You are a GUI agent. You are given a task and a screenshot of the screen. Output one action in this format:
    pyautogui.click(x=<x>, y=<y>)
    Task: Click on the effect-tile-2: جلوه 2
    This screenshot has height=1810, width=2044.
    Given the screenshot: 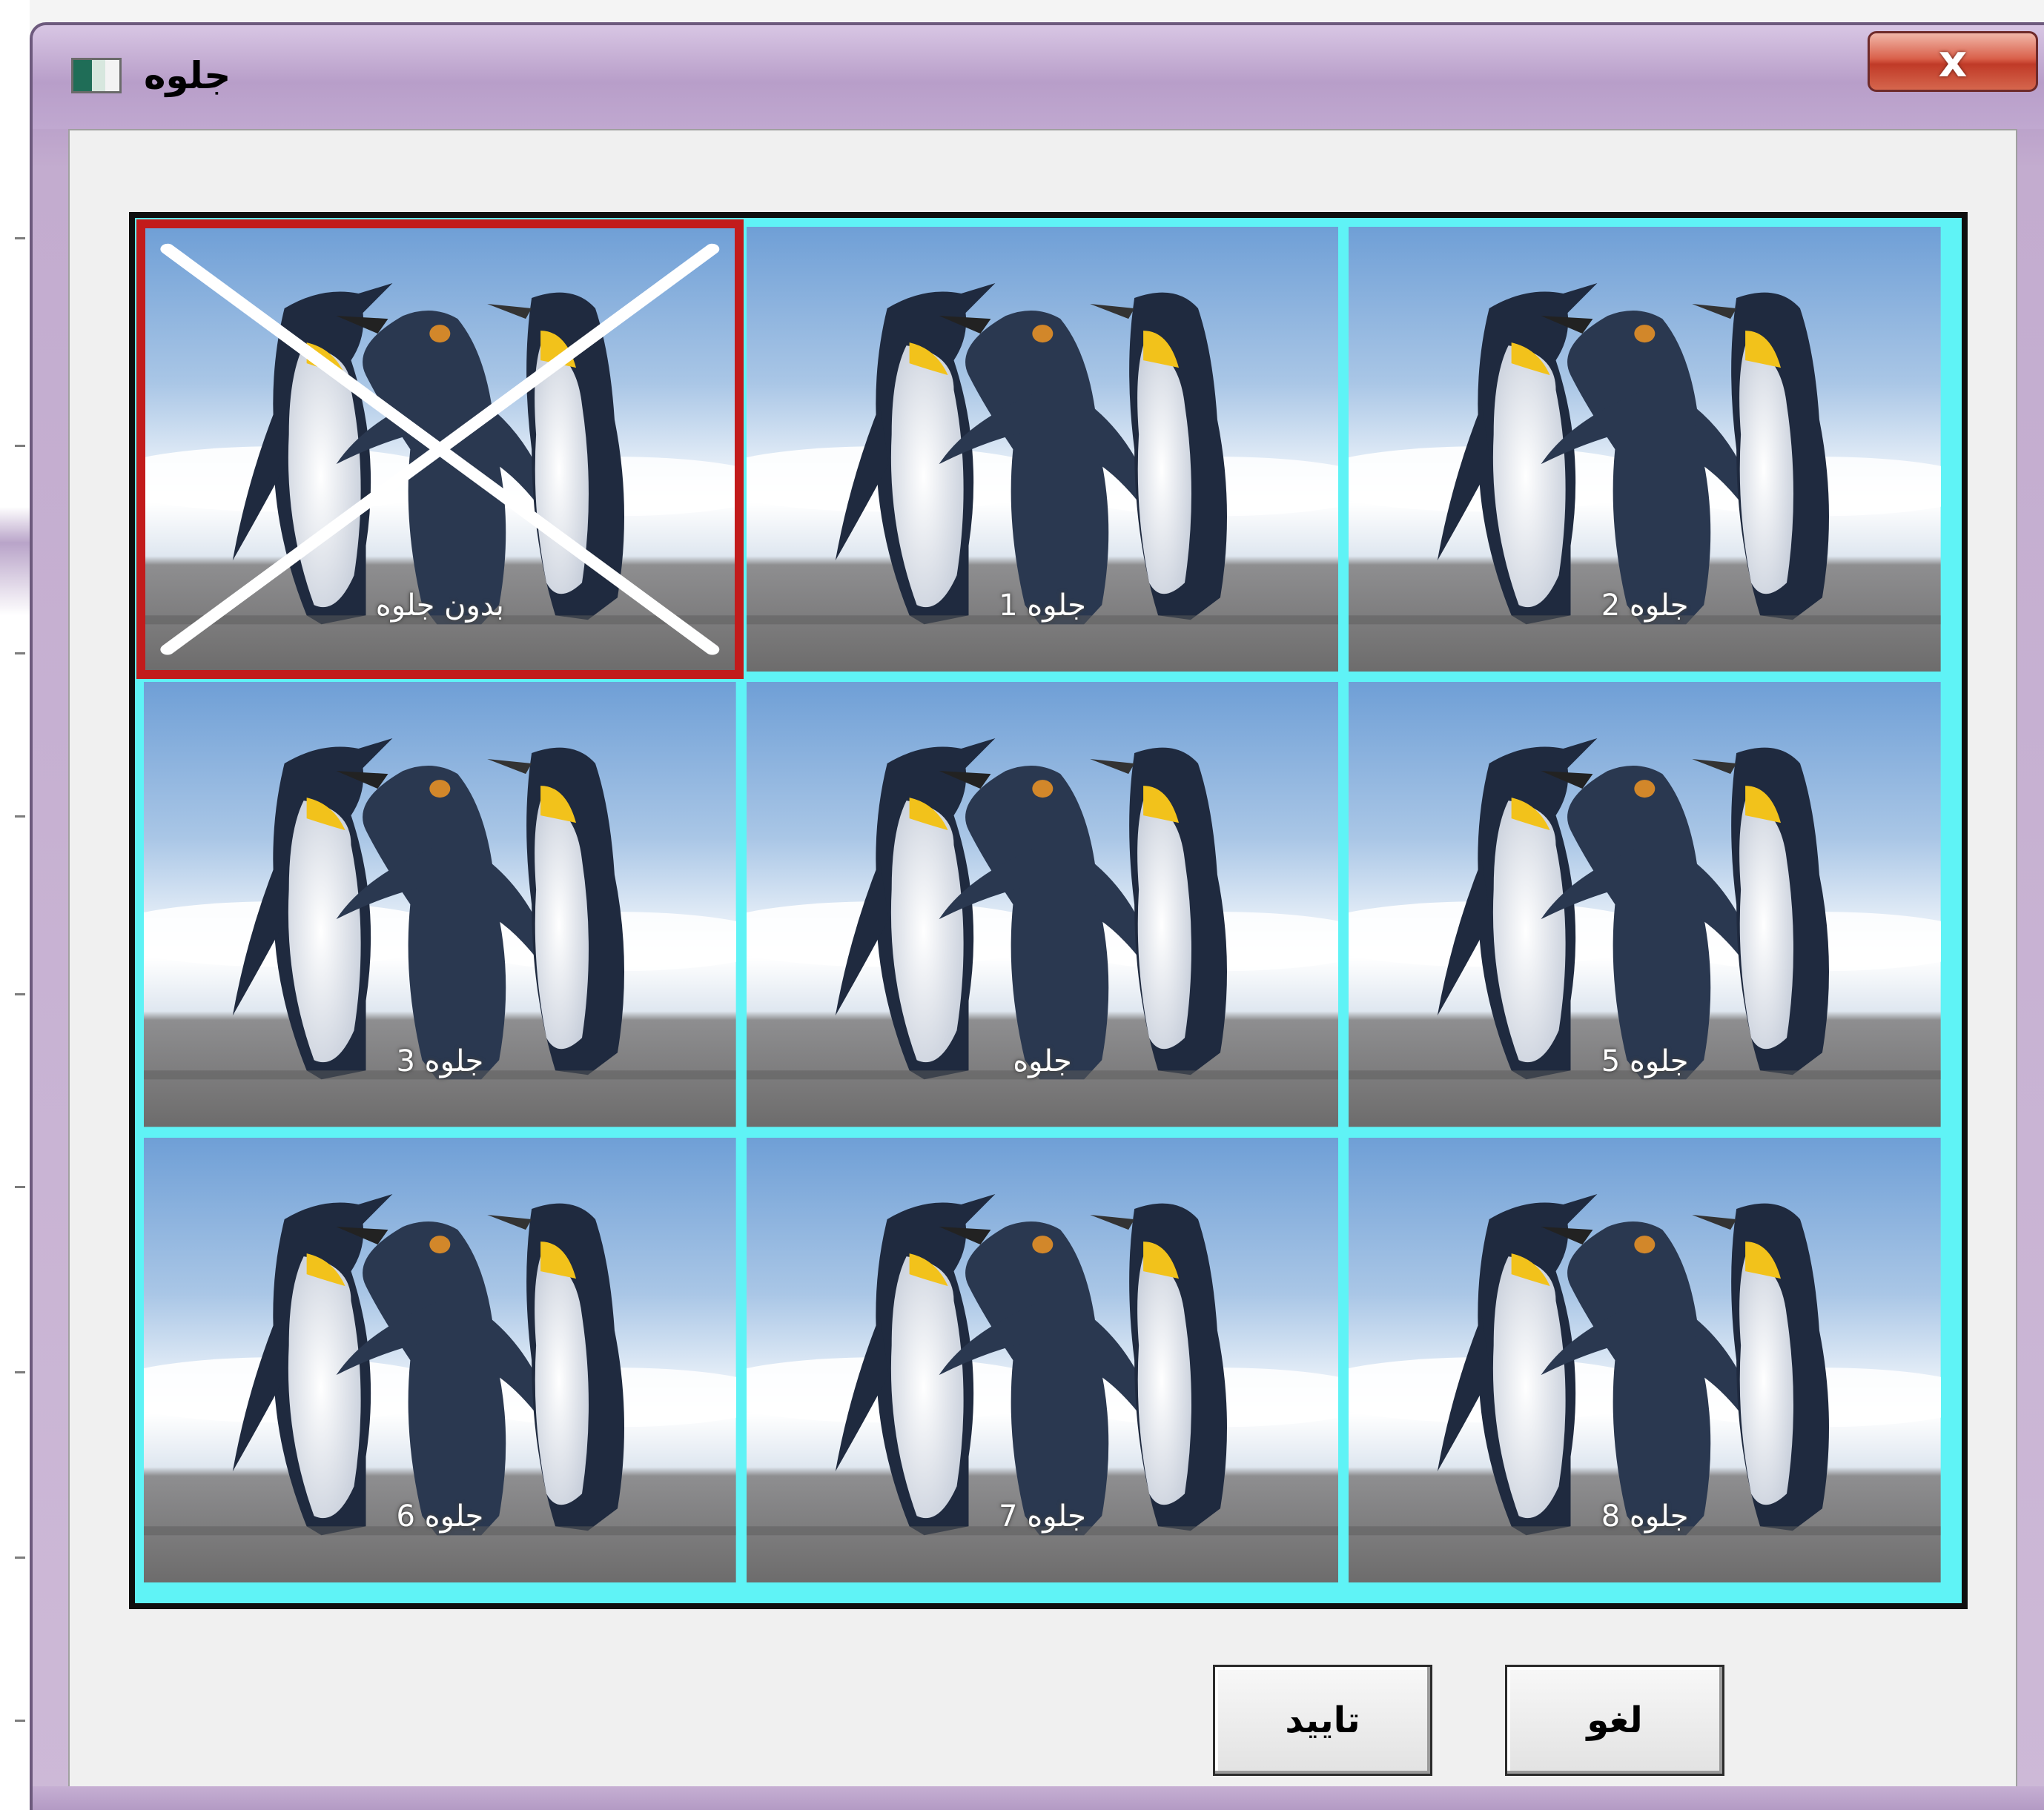 What is the action you would take?
    pyautogui.click(x=1645, y=449)
    